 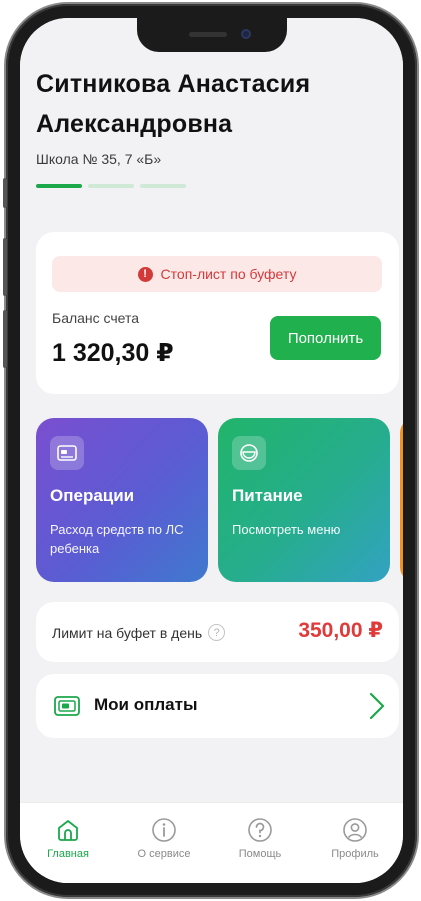 What do you see at coordinates (117, 539) in the screenshot?
I see `operations-subtitle: Расход средств по ЛС ребенка` at bounding box center [117, 539].